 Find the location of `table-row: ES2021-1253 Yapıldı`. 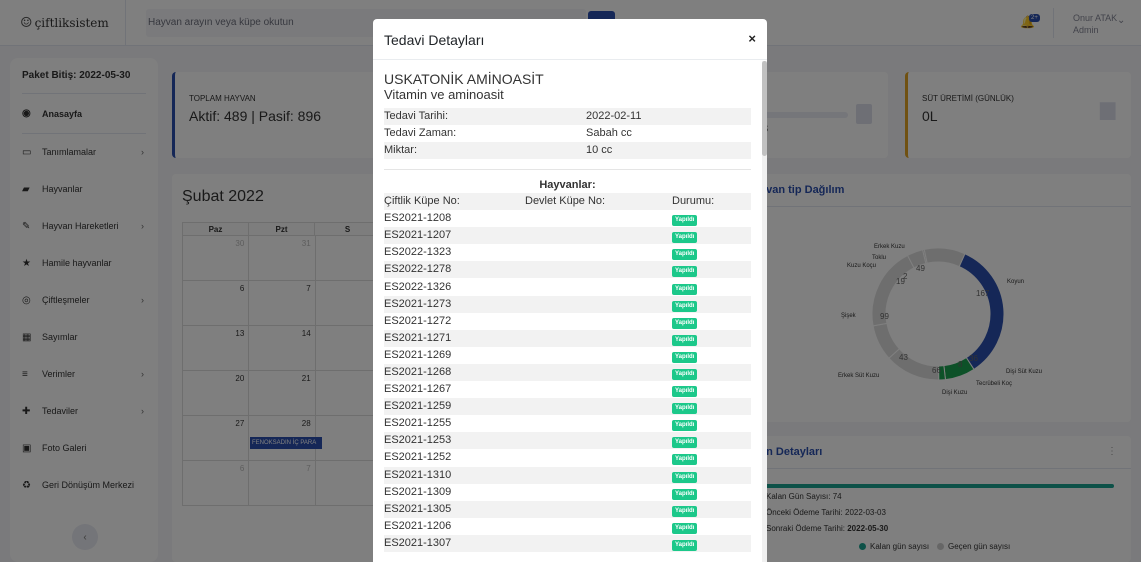

table-row: ES2021-1253 Yapıldı is located at coordinates (567, 441).